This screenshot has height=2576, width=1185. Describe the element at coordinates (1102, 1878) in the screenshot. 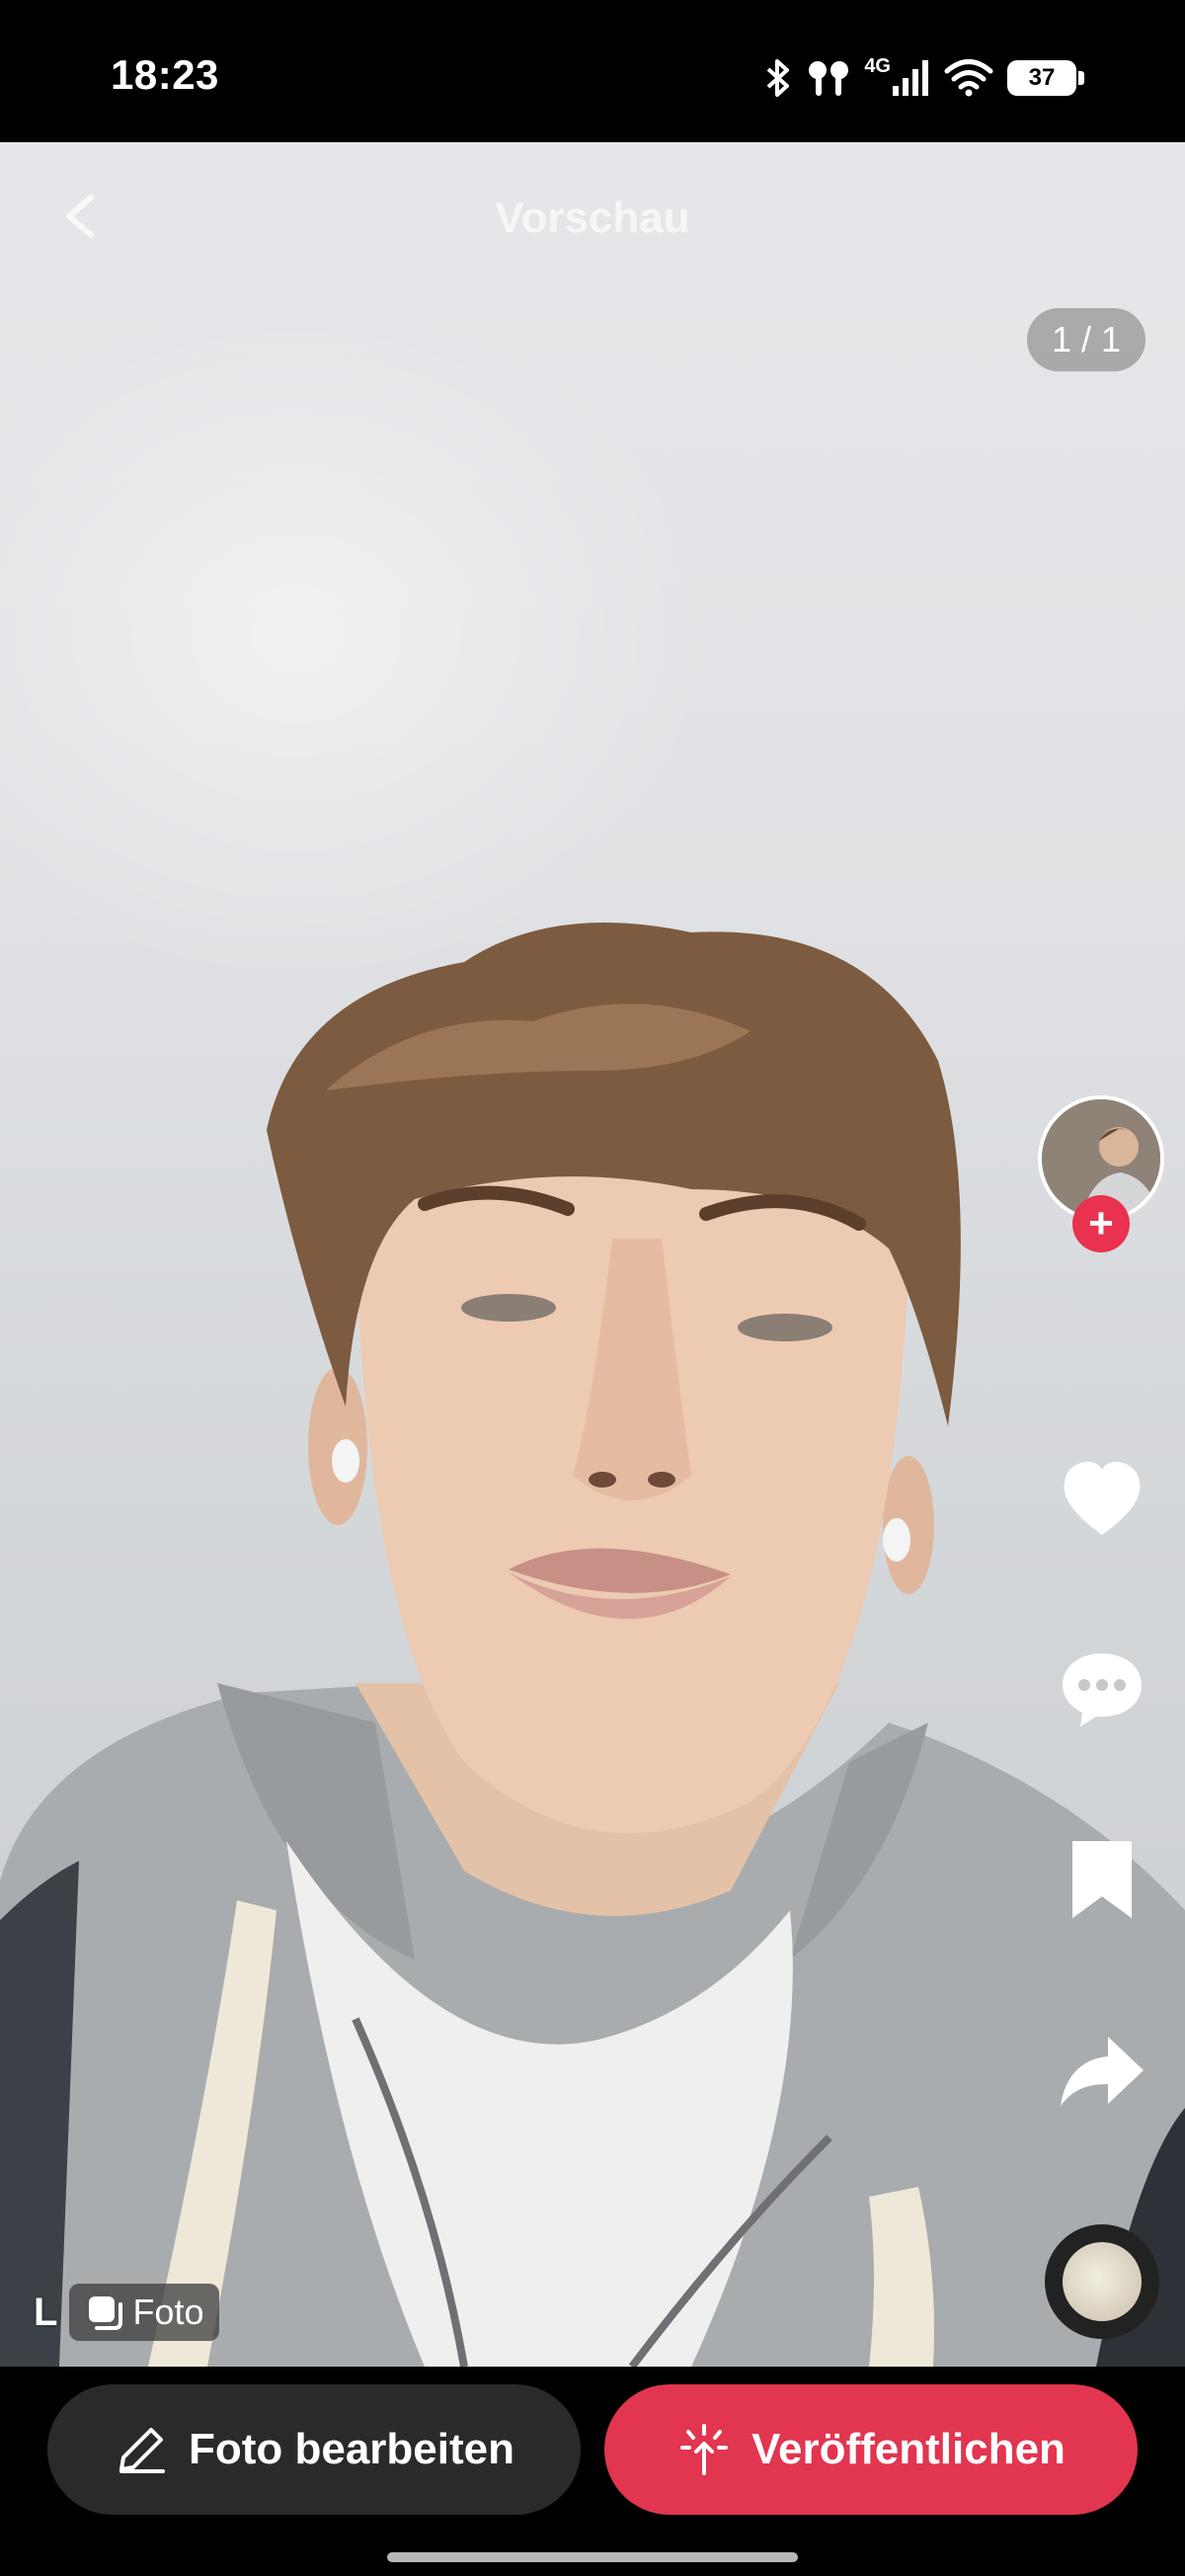

I see `bookmark-icon` at that location.